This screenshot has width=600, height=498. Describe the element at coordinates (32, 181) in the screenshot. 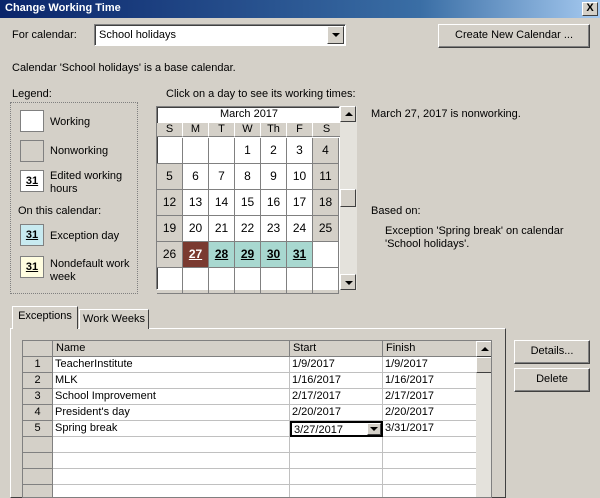

I see `edited-hours-swatch: 31` at that location.